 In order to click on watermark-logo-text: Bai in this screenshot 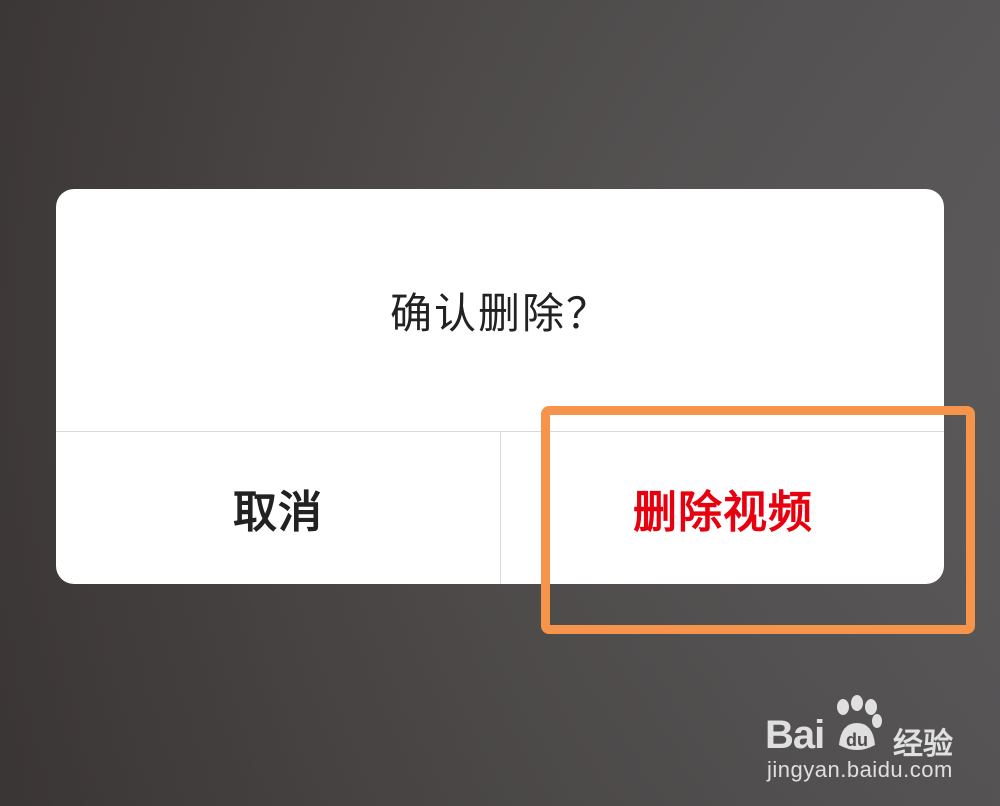, I will do `click(795, 735)`.